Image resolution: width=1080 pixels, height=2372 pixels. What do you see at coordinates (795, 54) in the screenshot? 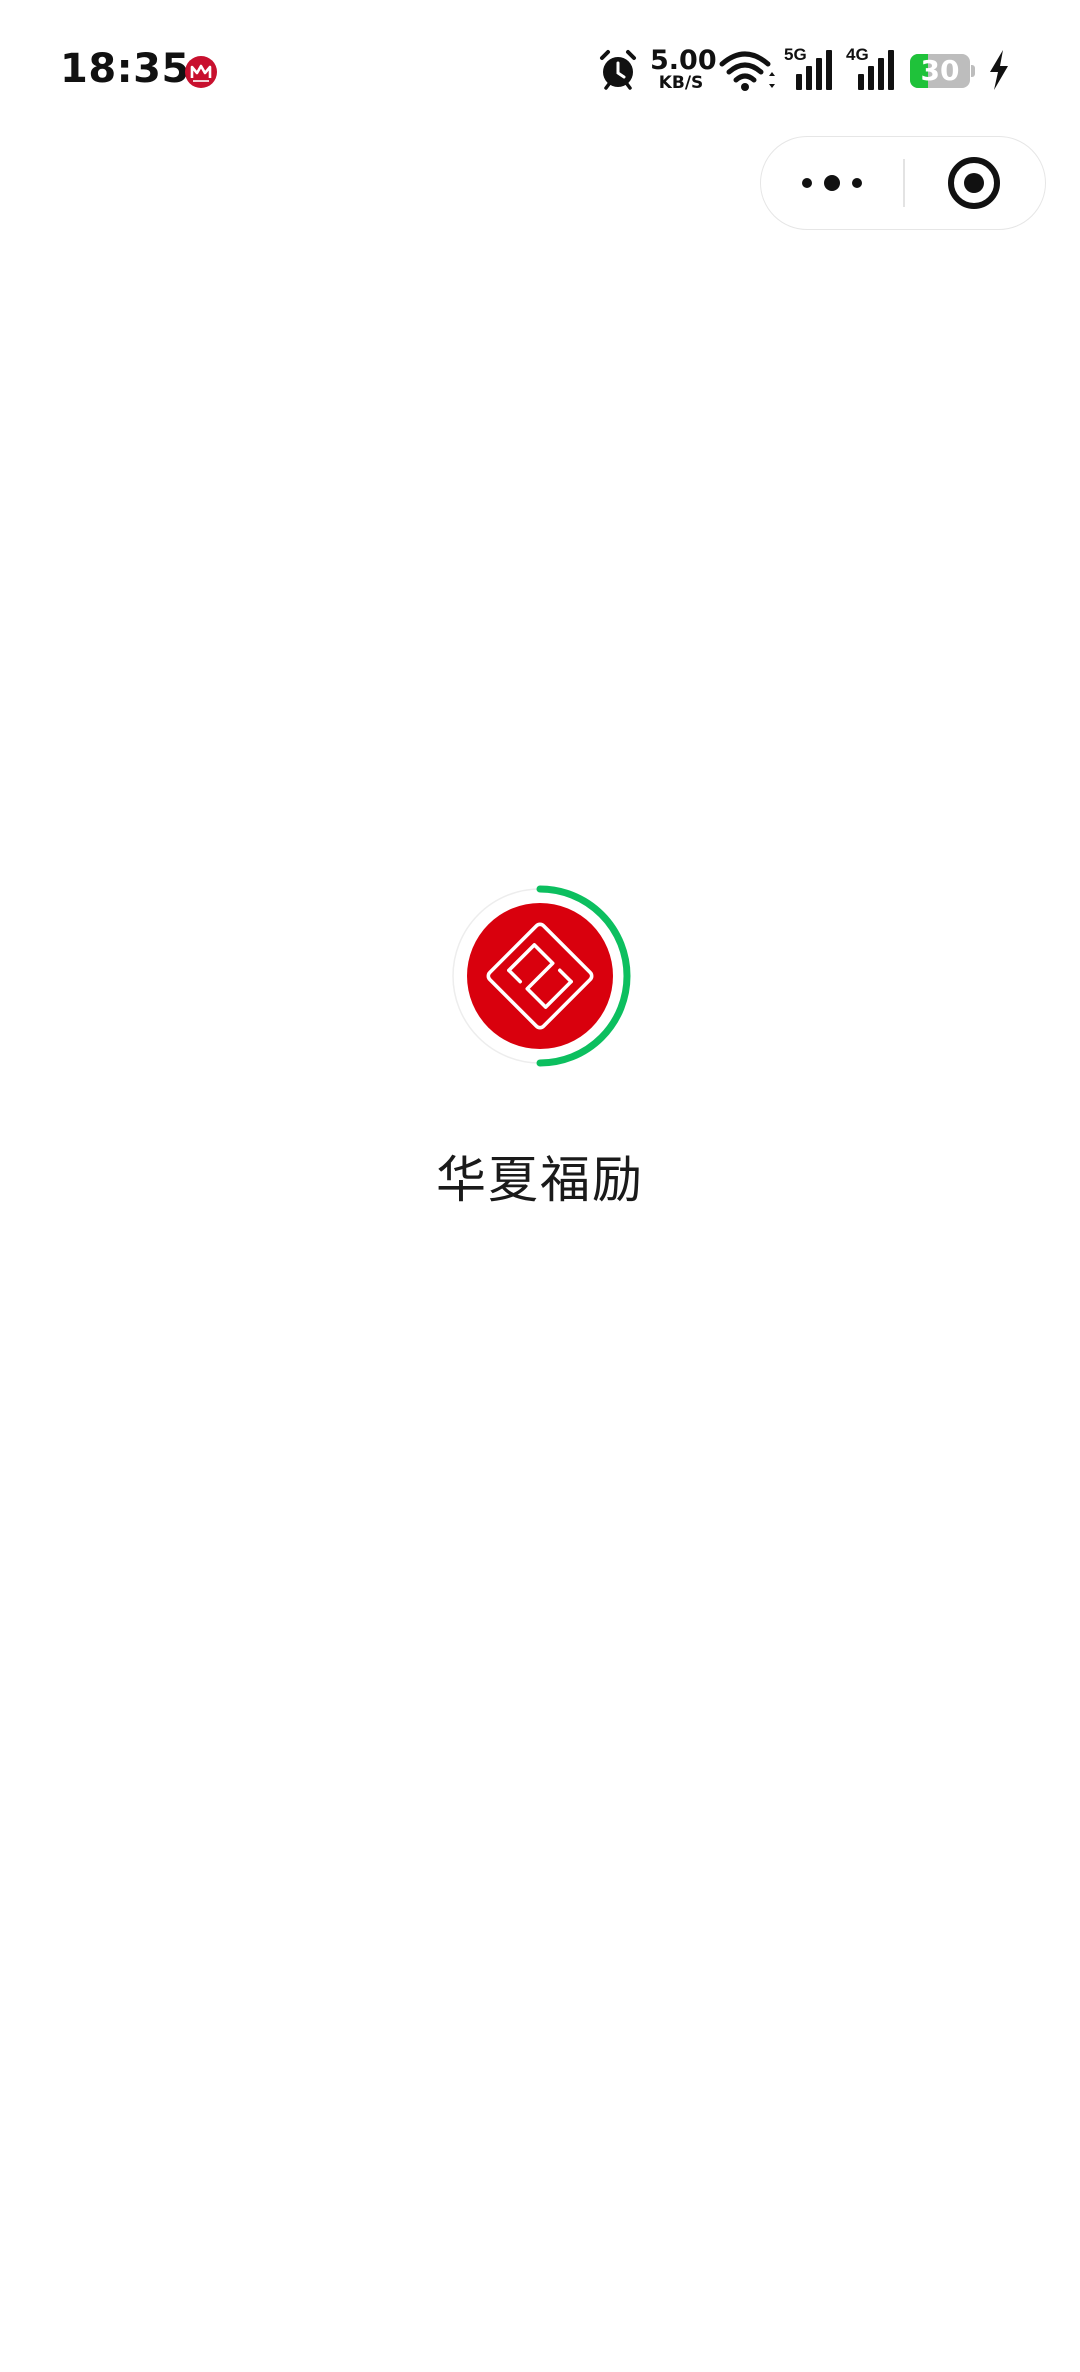
I see `signal-5g-label: 5G` at bounding box center [795, 54].